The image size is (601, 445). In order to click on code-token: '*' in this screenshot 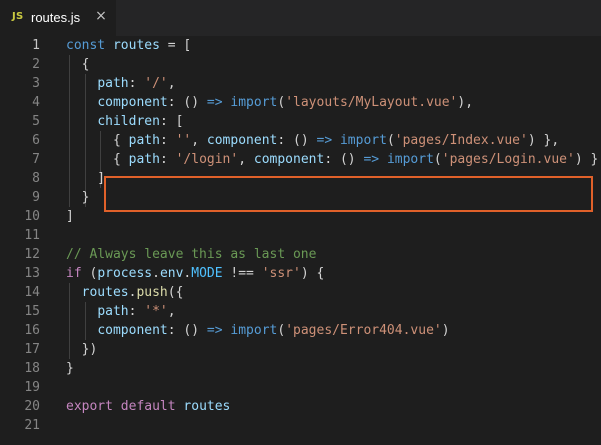, I will do `click(156, 311)`.